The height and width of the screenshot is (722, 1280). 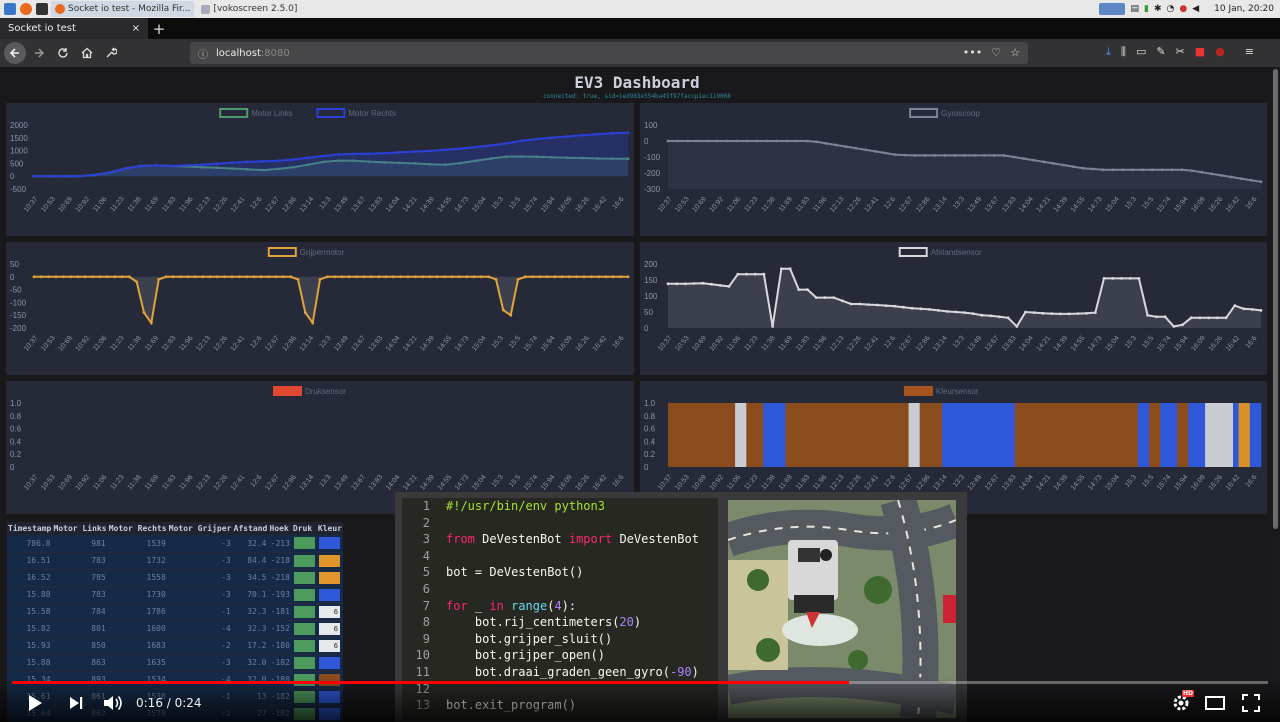 I want to click on x-tick-label: 13:14, so click(x=940, y=483).